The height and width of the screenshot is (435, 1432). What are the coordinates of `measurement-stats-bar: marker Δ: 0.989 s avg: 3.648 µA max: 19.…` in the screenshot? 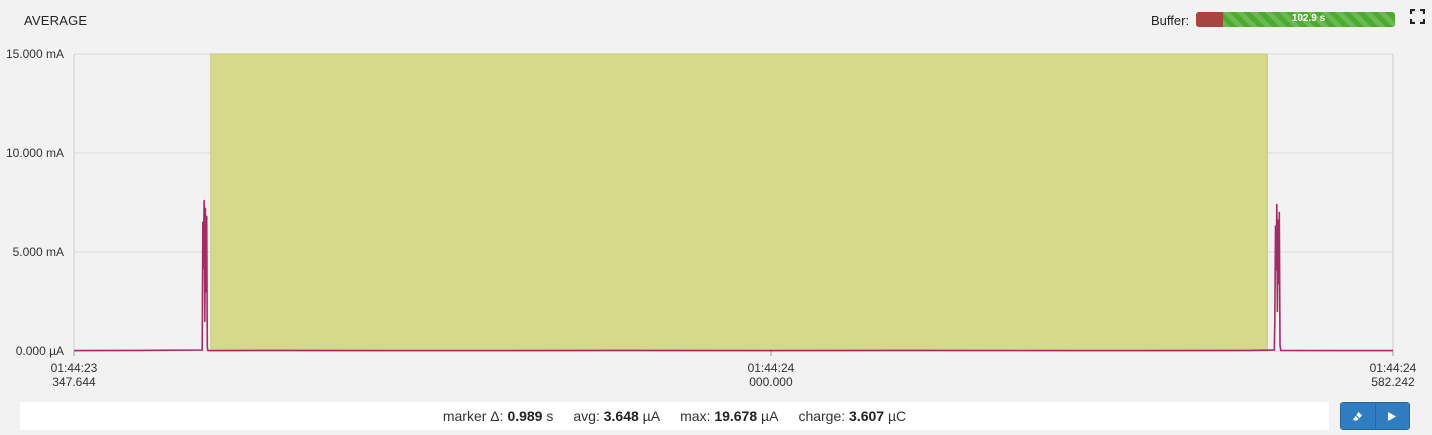 It's located at (674, 416).